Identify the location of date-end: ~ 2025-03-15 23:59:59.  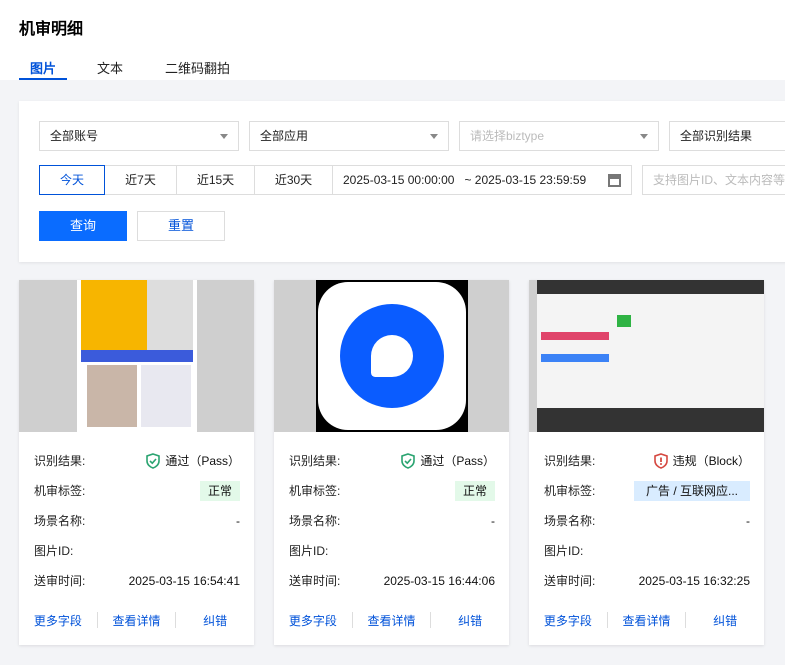
(525, 180).